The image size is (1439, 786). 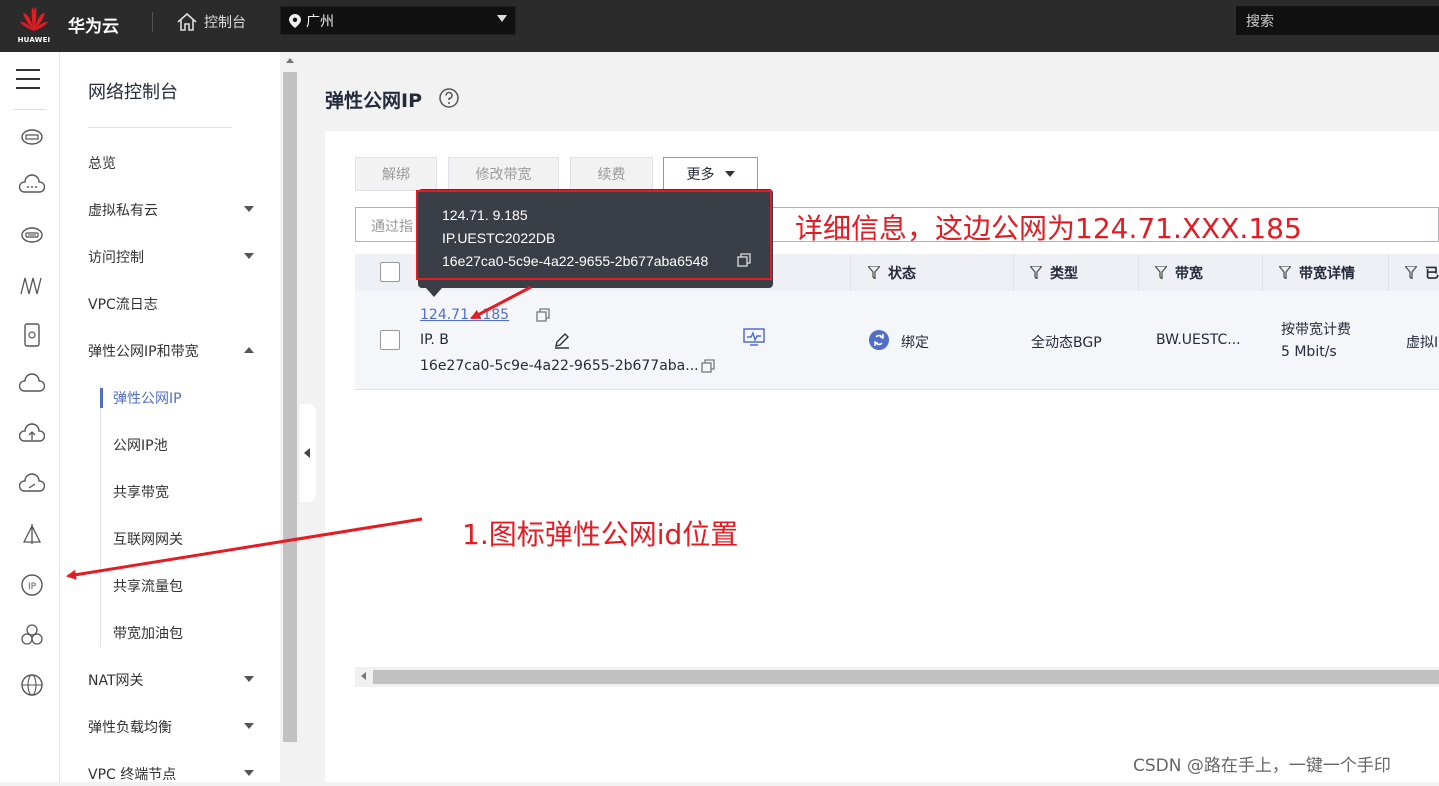 What do you see at coordinates (32, 186) in the screenshot?
I see `cloud-dots-icon` at bounding box center [32, 186].